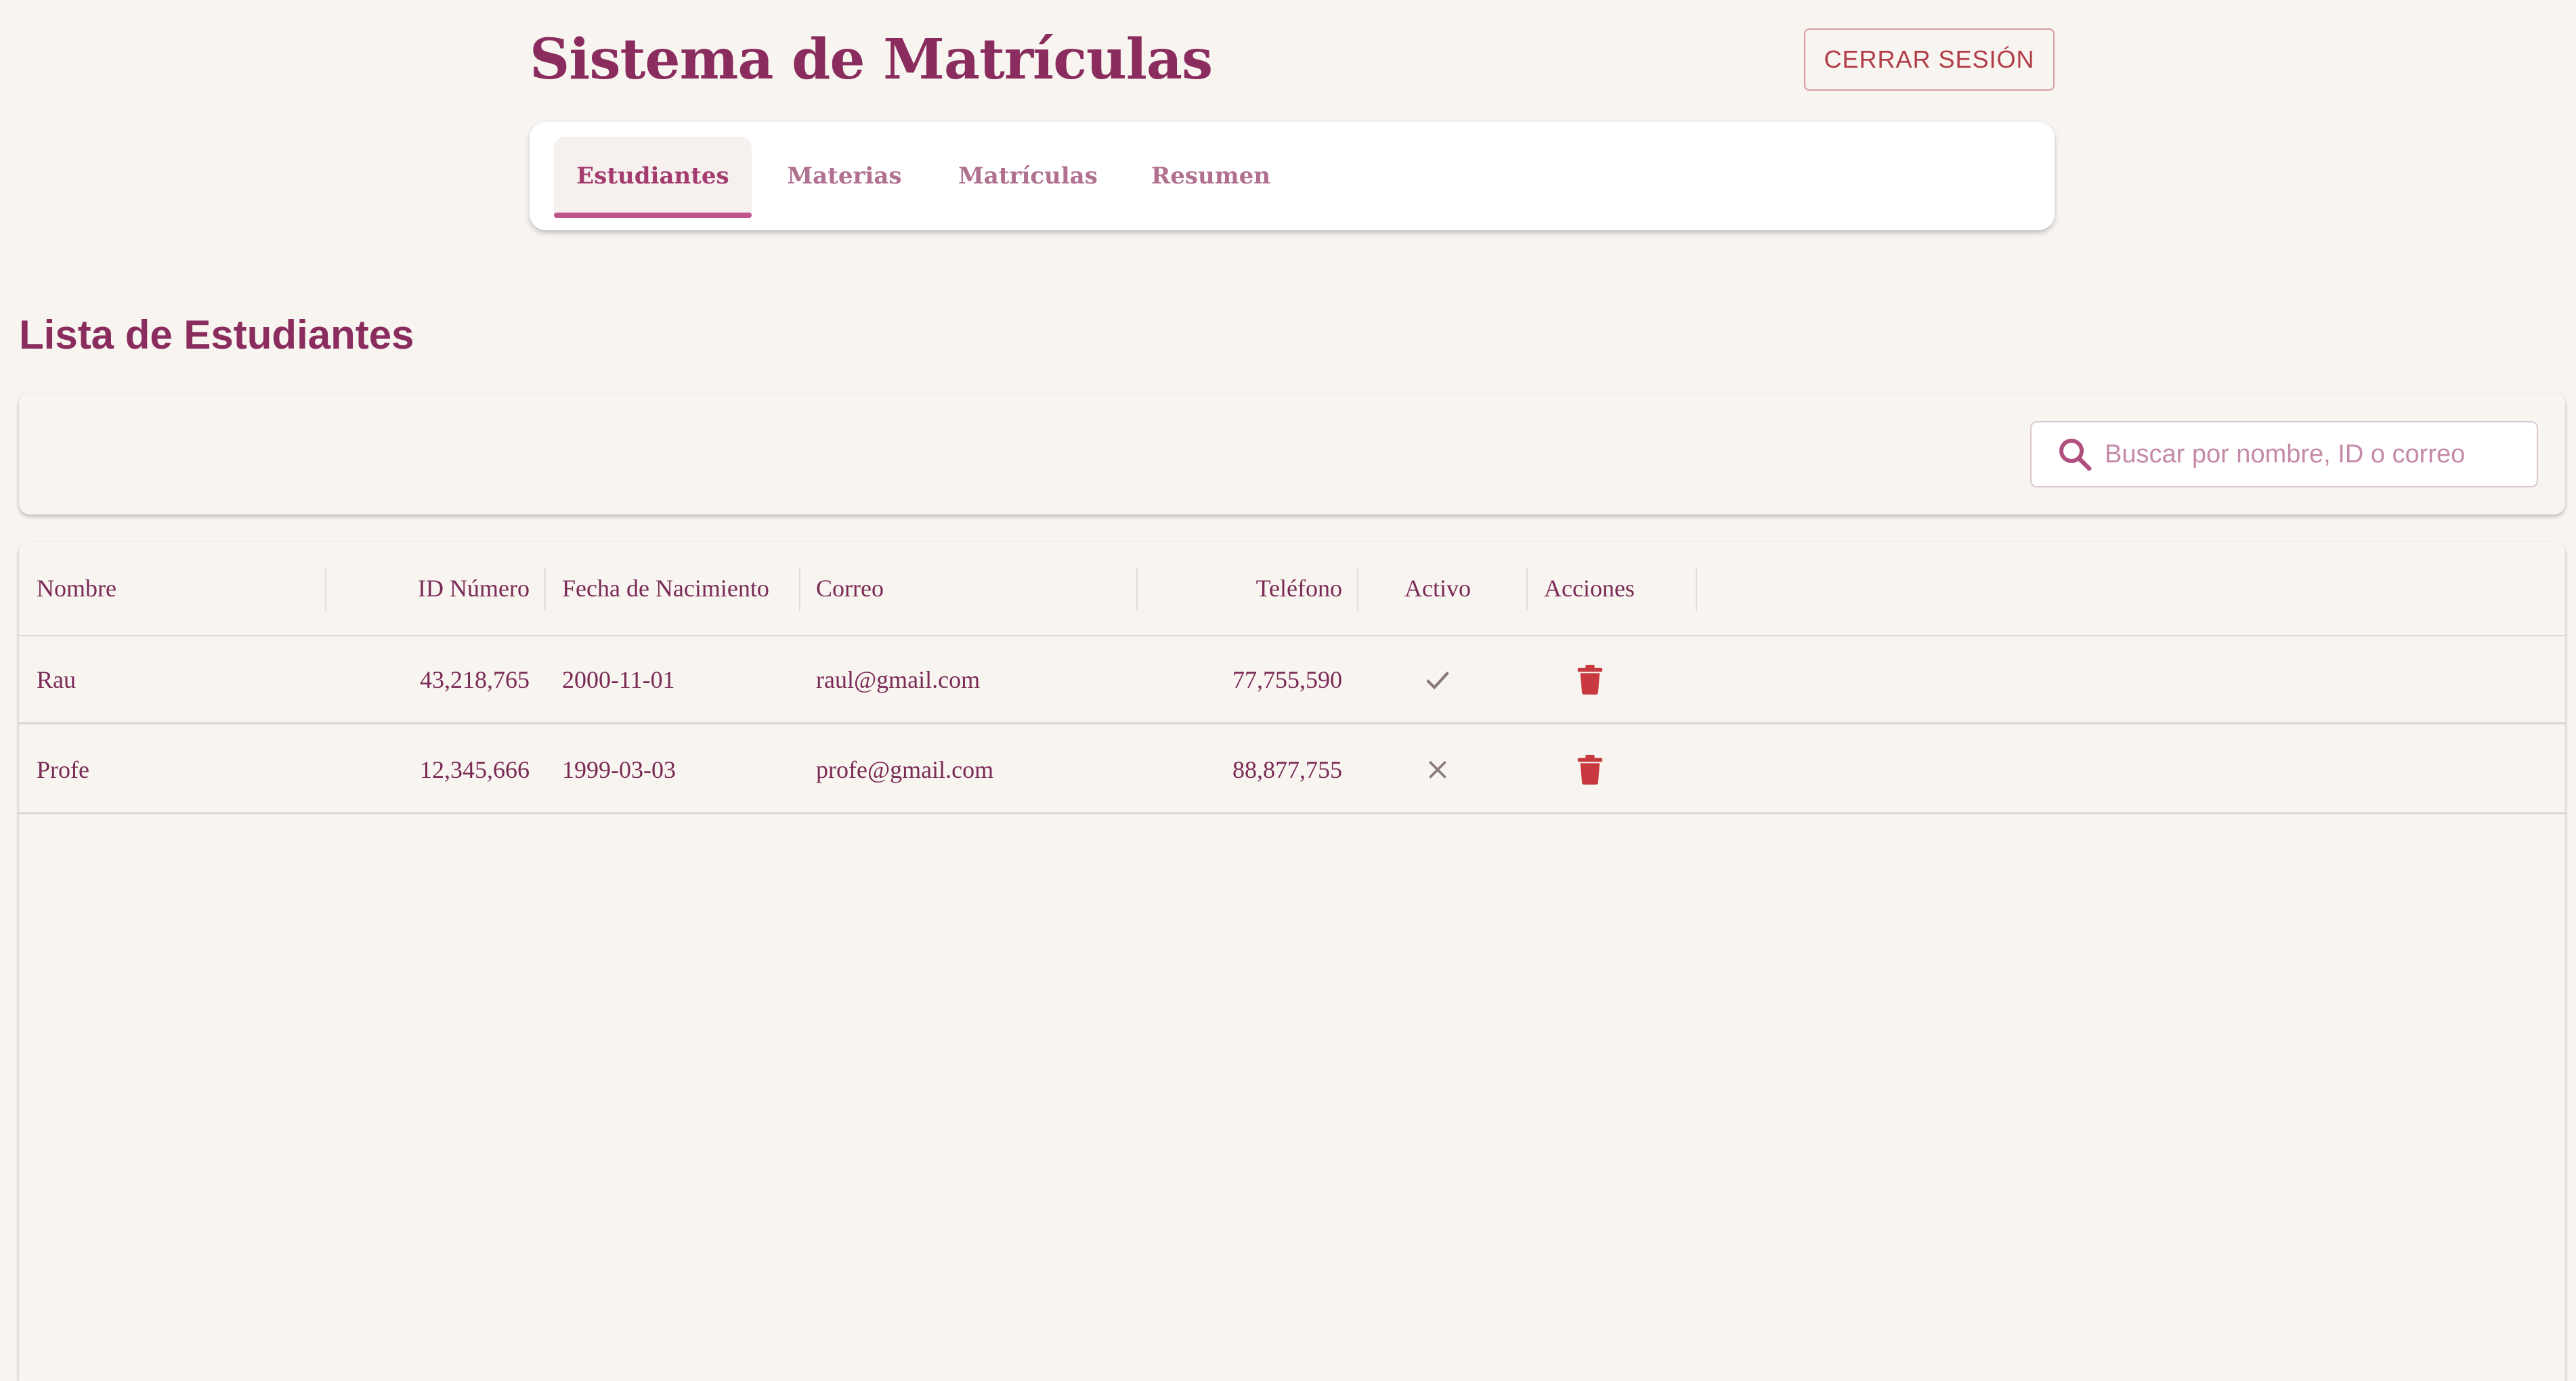 This screenshot has height=1381, width=2576. I want to click on app-title: Sistema de Matrículas, so click(871, 60).